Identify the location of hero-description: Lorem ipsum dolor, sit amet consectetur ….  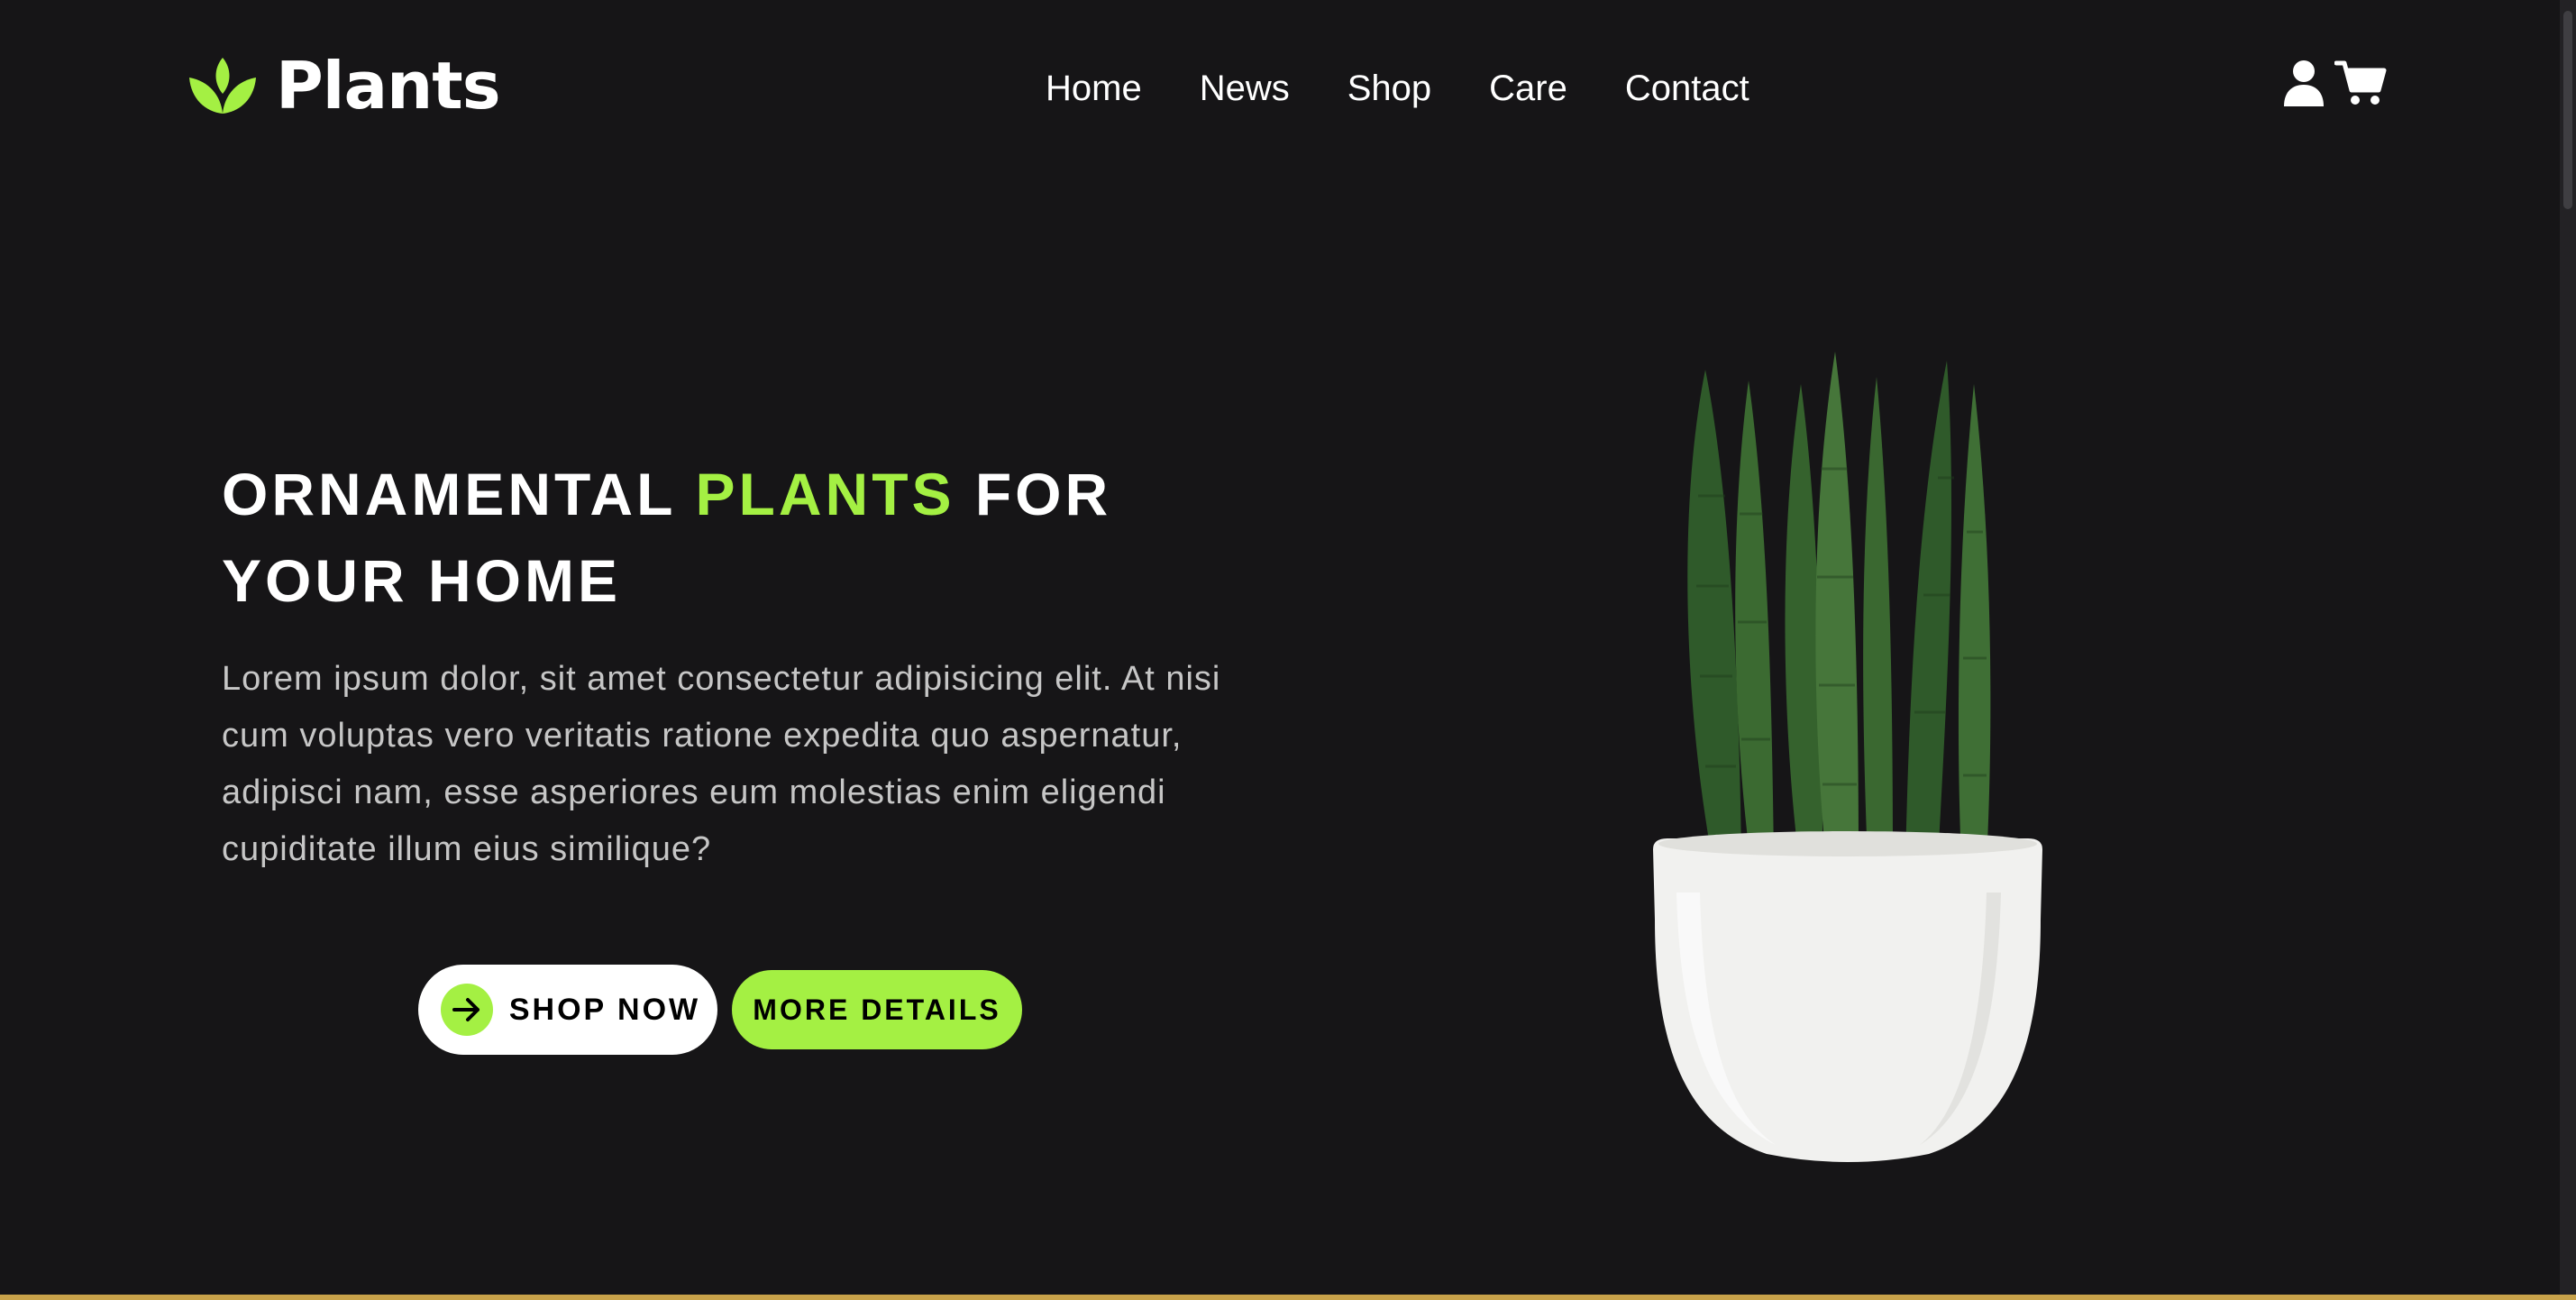
(721, 764).